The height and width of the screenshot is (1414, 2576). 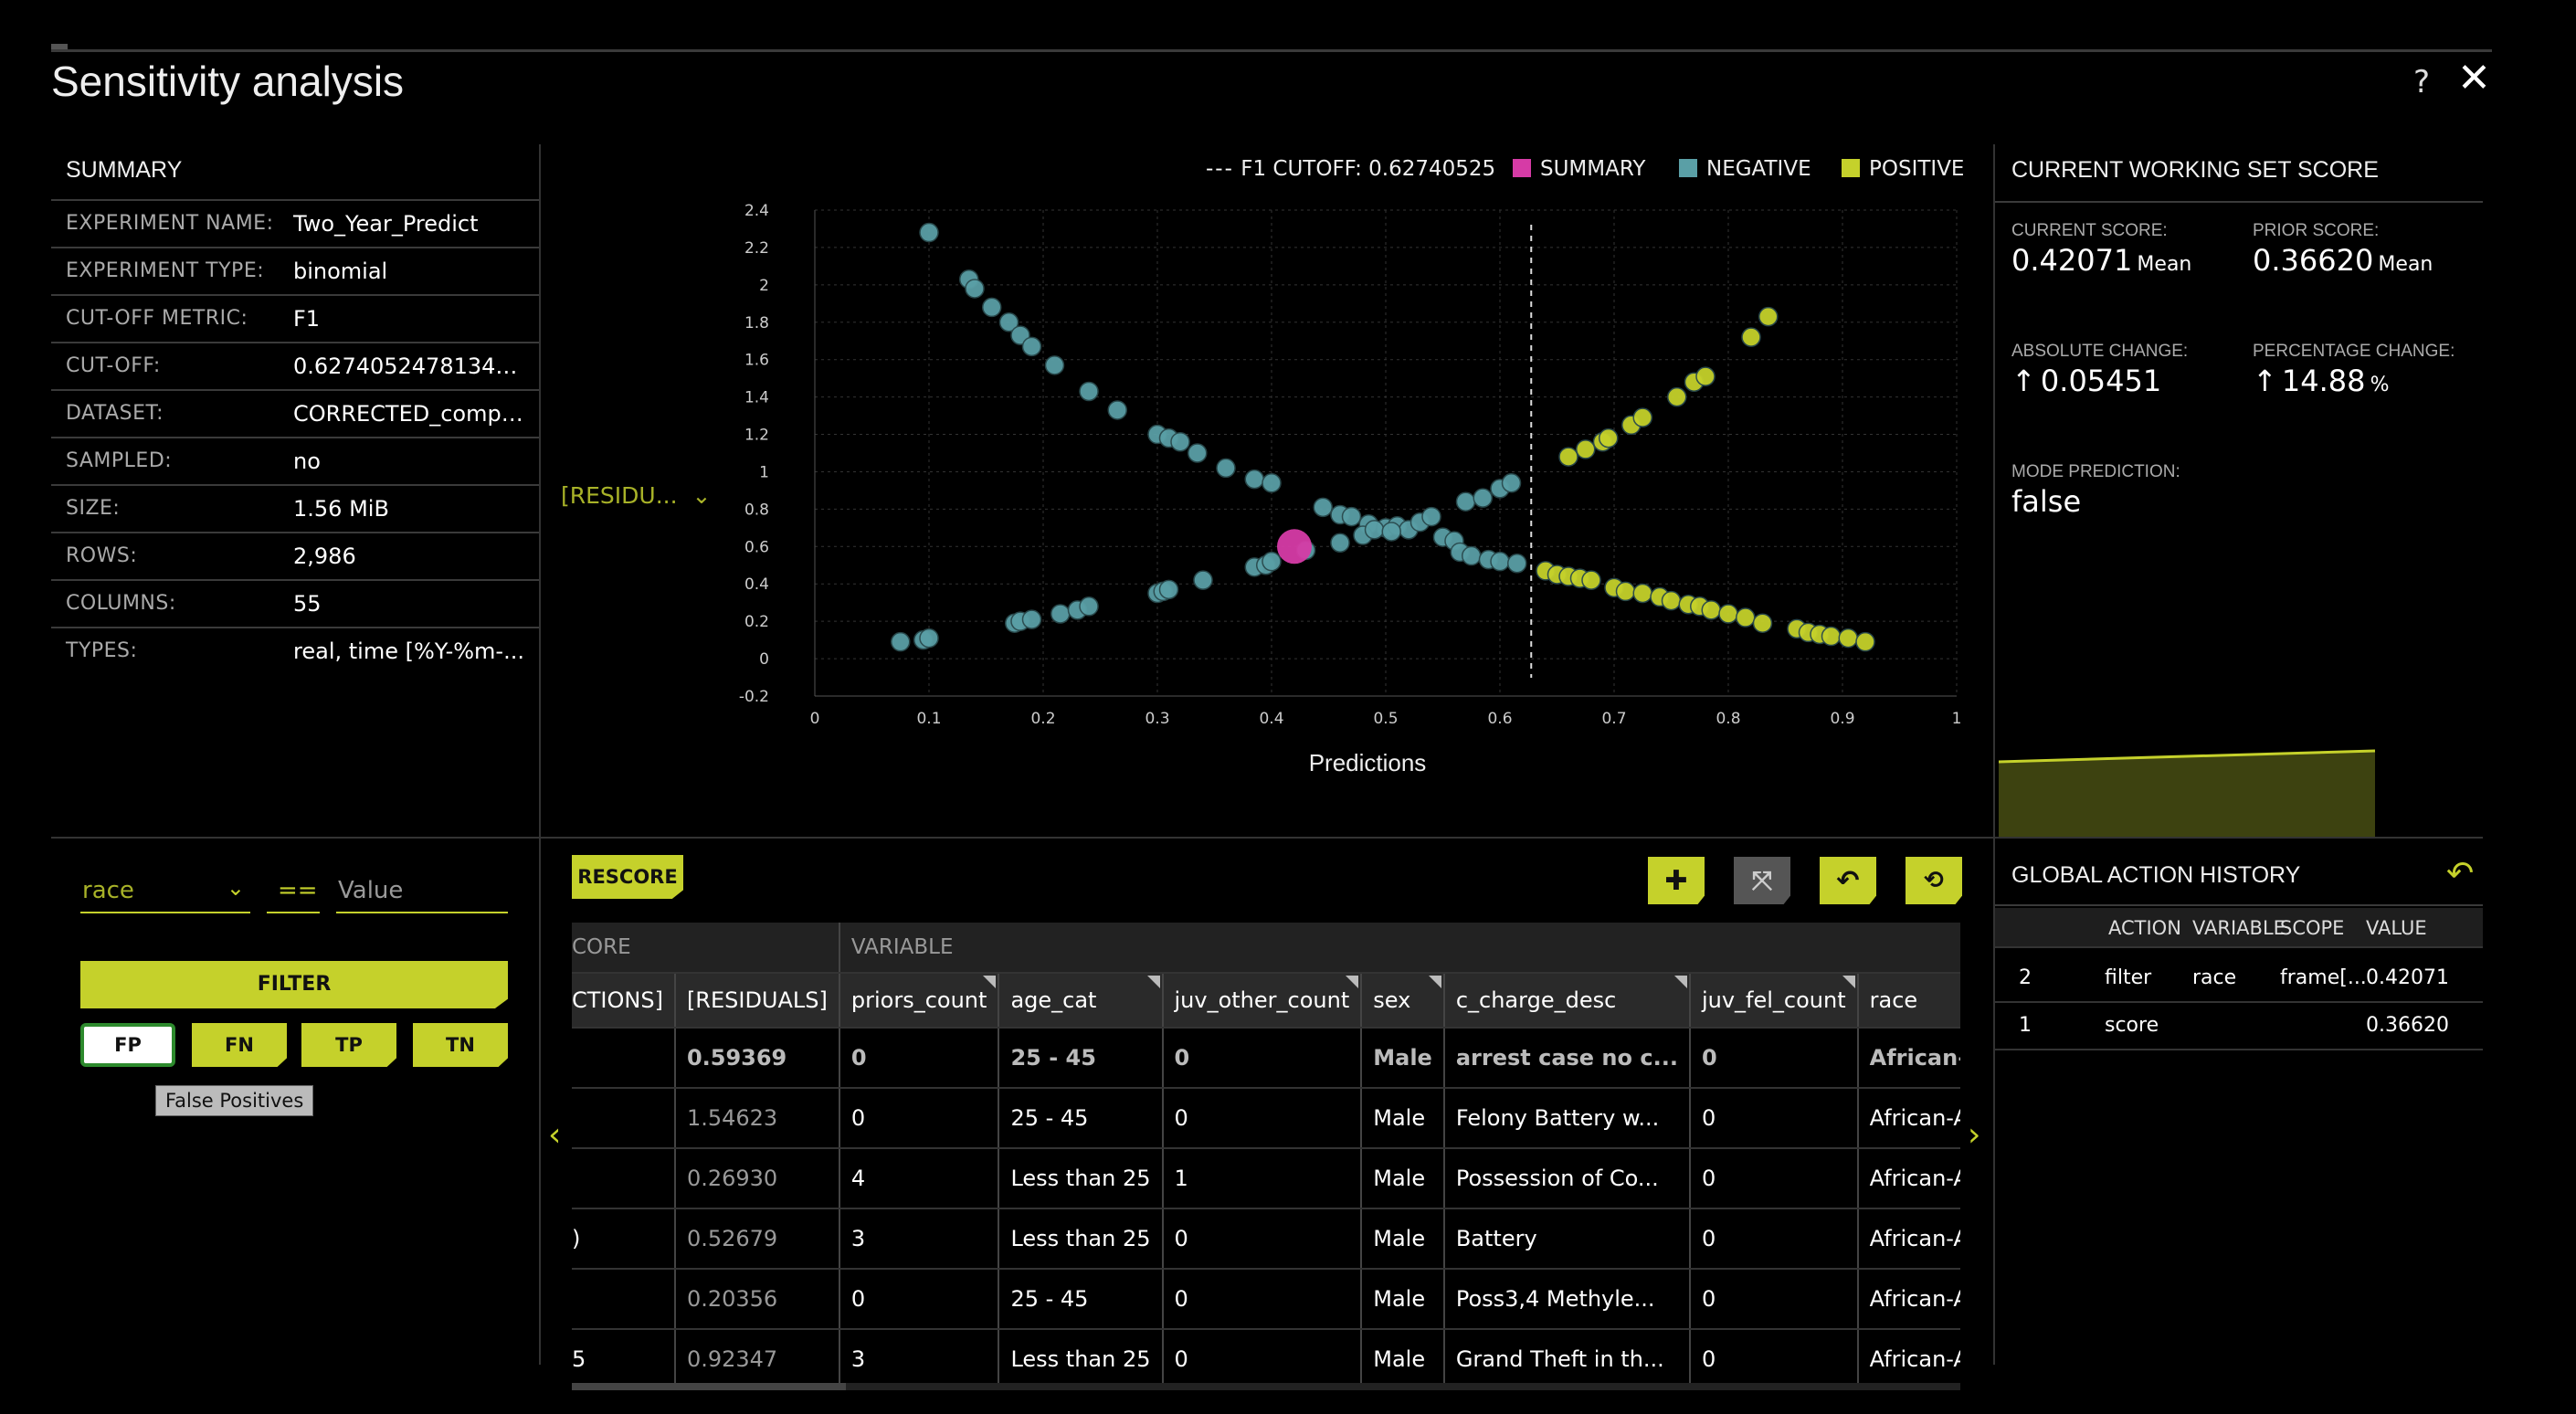 What do you see at coordinates (1403, 1001) in the screenshot?
I see `column-header: sex` at bounding box center [1403, 1001].